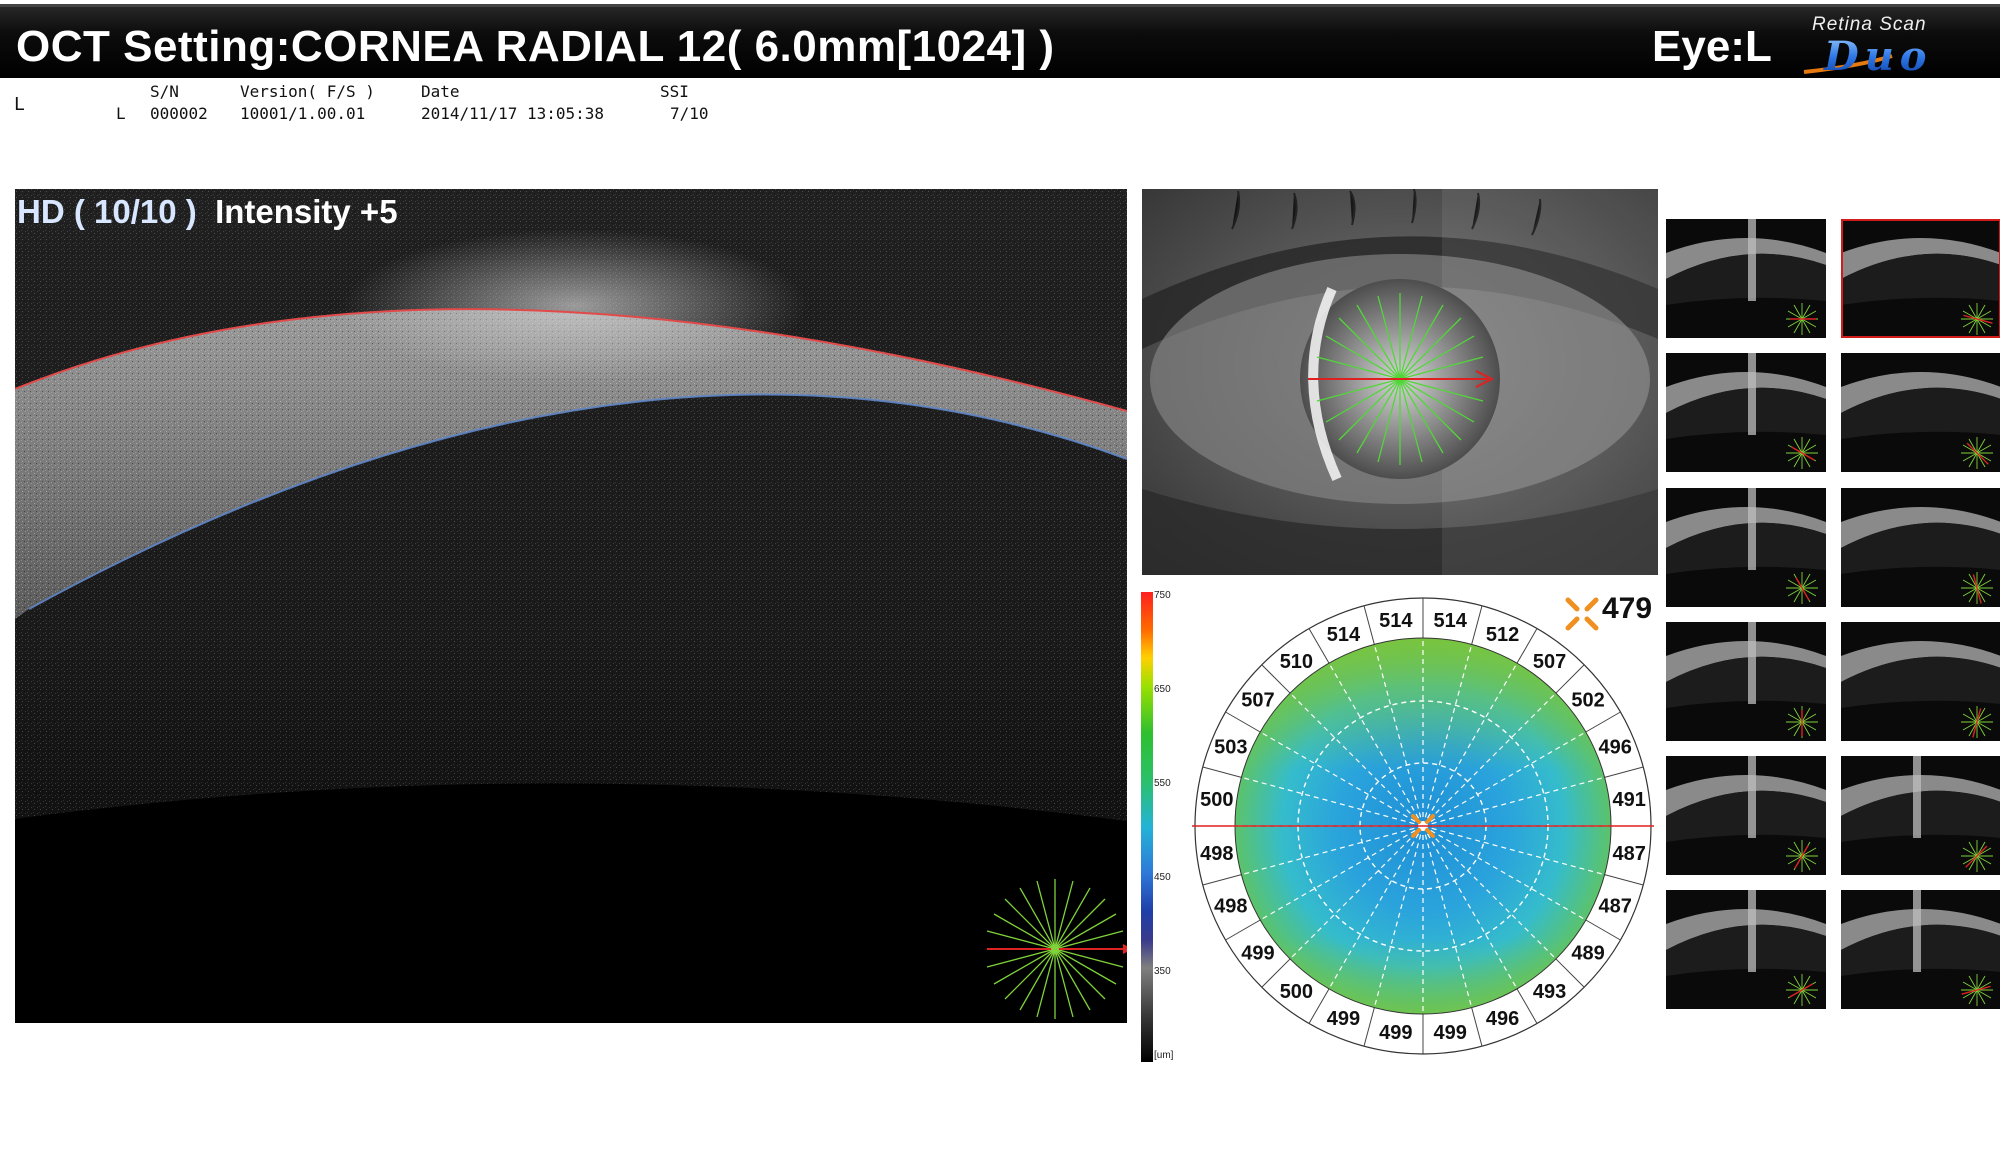 The height and width of the screenshot is (1173, 2000). I want to click on pachy-rim-value: 502, so click(1587, 700).